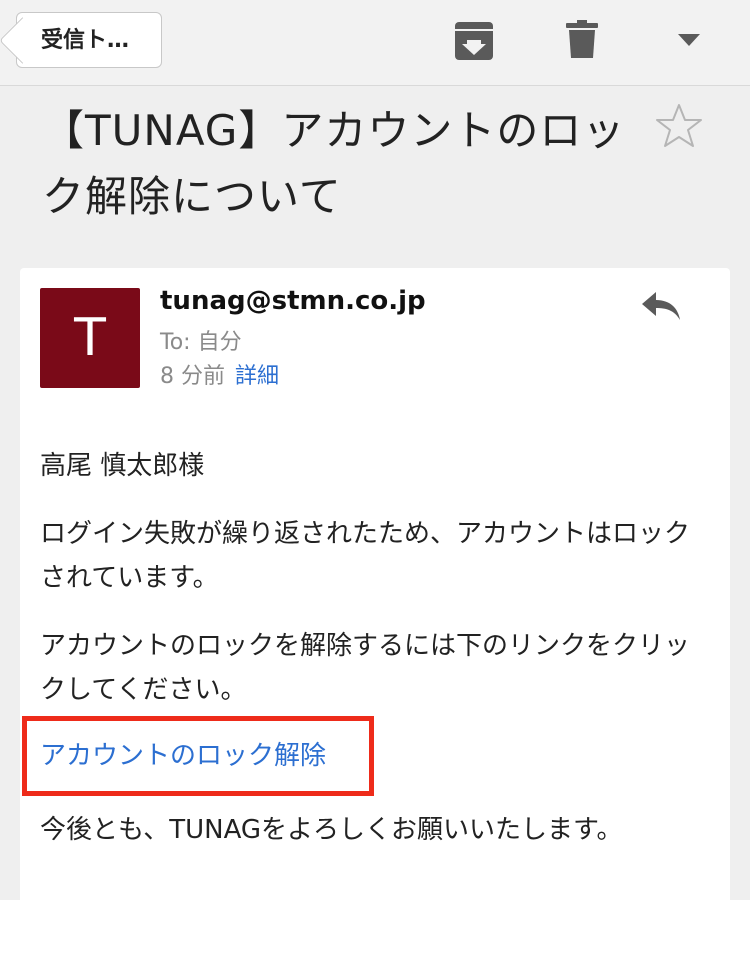 This screenshot has width=750, height=968. I want to click on recipient-line: To: 自分, so click(201, 342).